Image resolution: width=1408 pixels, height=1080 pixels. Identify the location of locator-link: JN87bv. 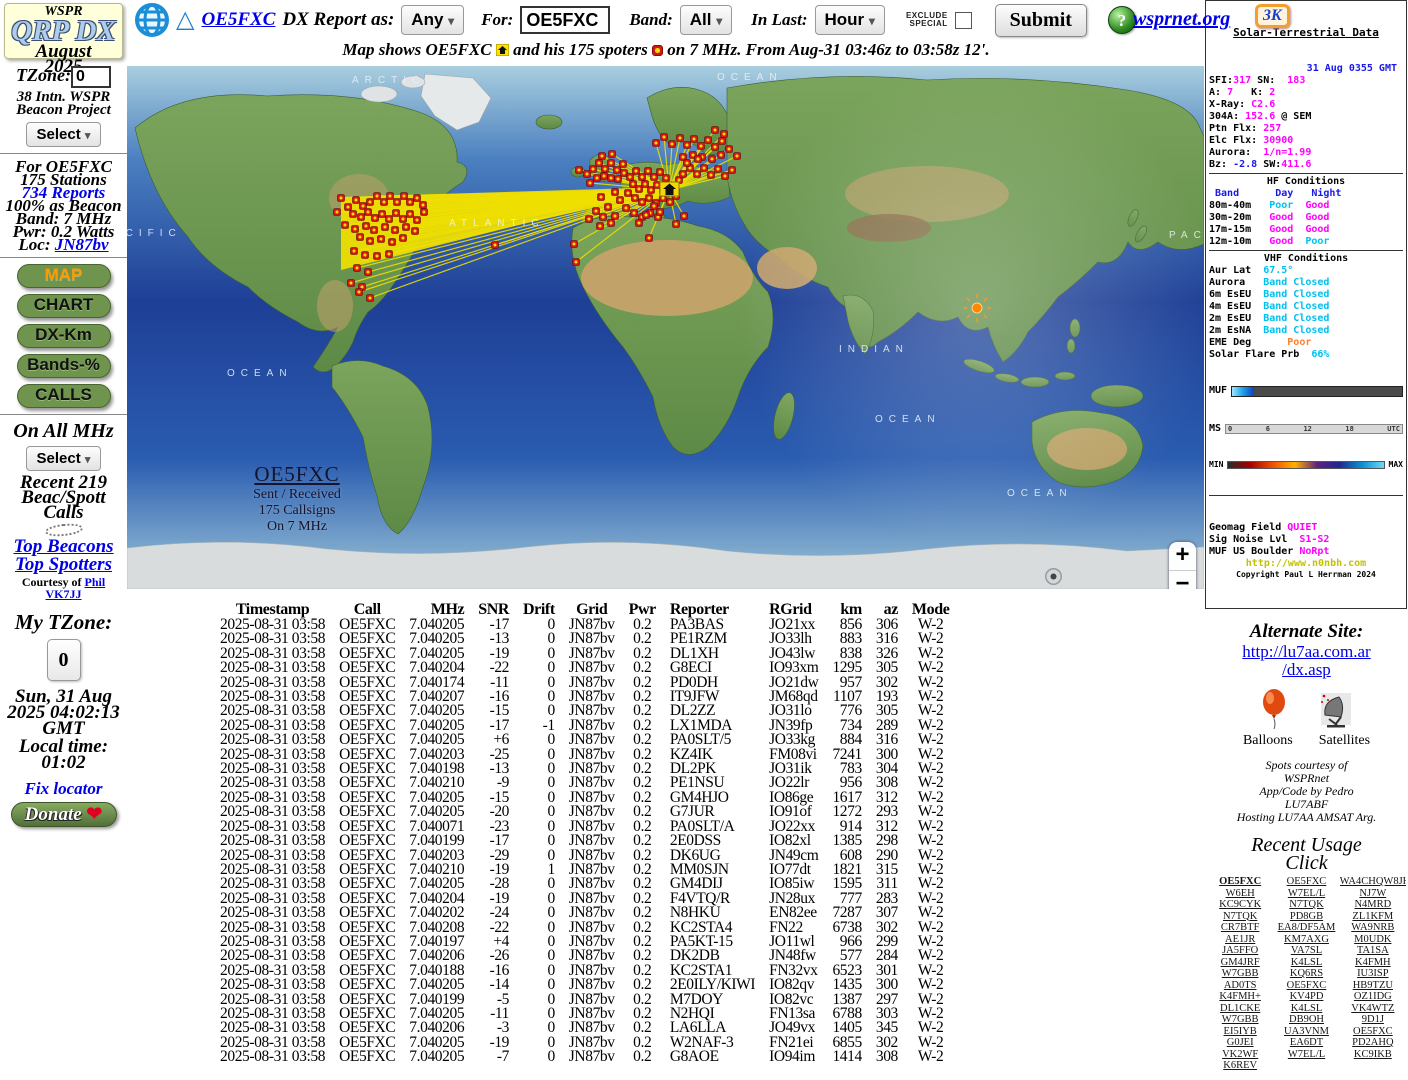
(82, 244).